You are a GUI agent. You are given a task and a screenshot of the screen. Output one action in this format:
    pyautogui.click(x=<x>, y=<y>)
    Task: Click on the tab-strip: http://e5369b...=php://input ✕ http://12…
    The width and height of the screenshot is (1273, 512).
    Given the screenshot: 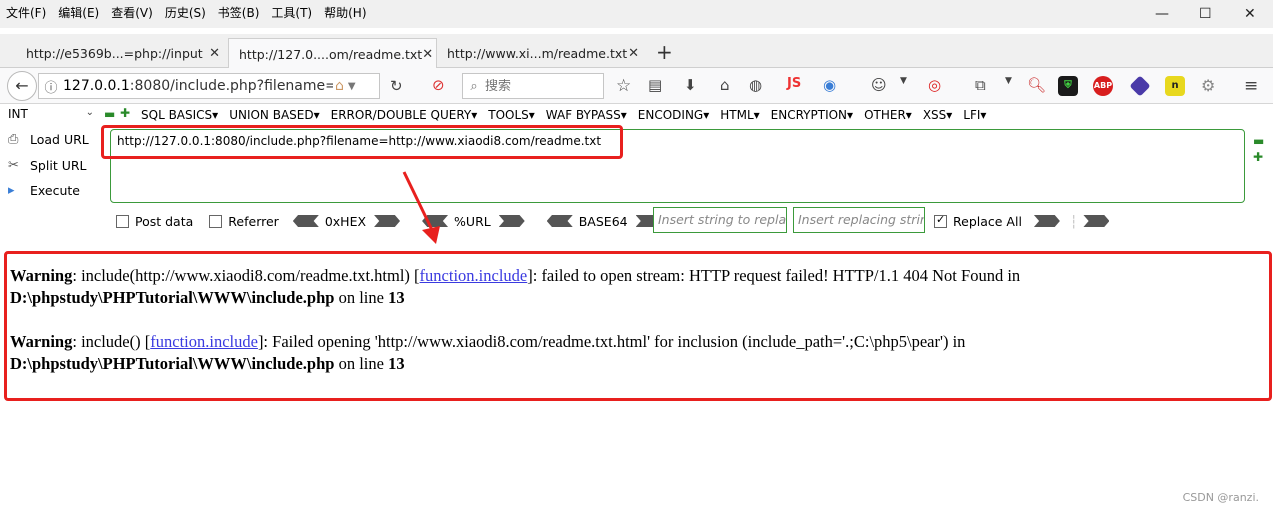 What is the action you would take?
    pyautogui.click(x=636, y=51)
    